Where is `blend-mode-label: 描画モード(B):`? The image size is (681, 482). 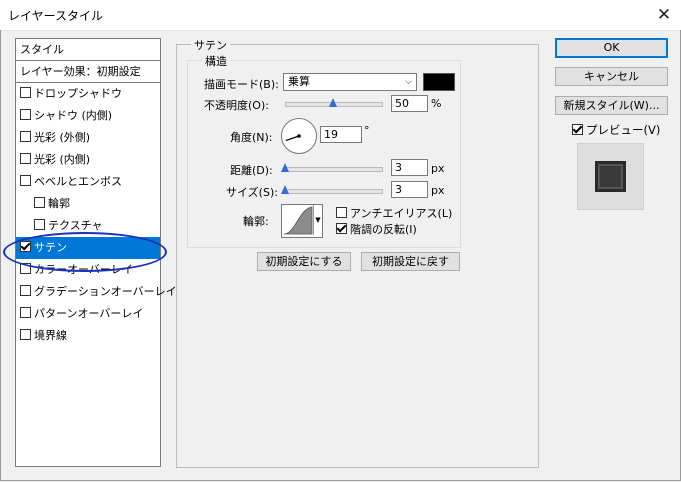
blend-mode-label: 描画モード(B): is located at coordinates (241, 84).